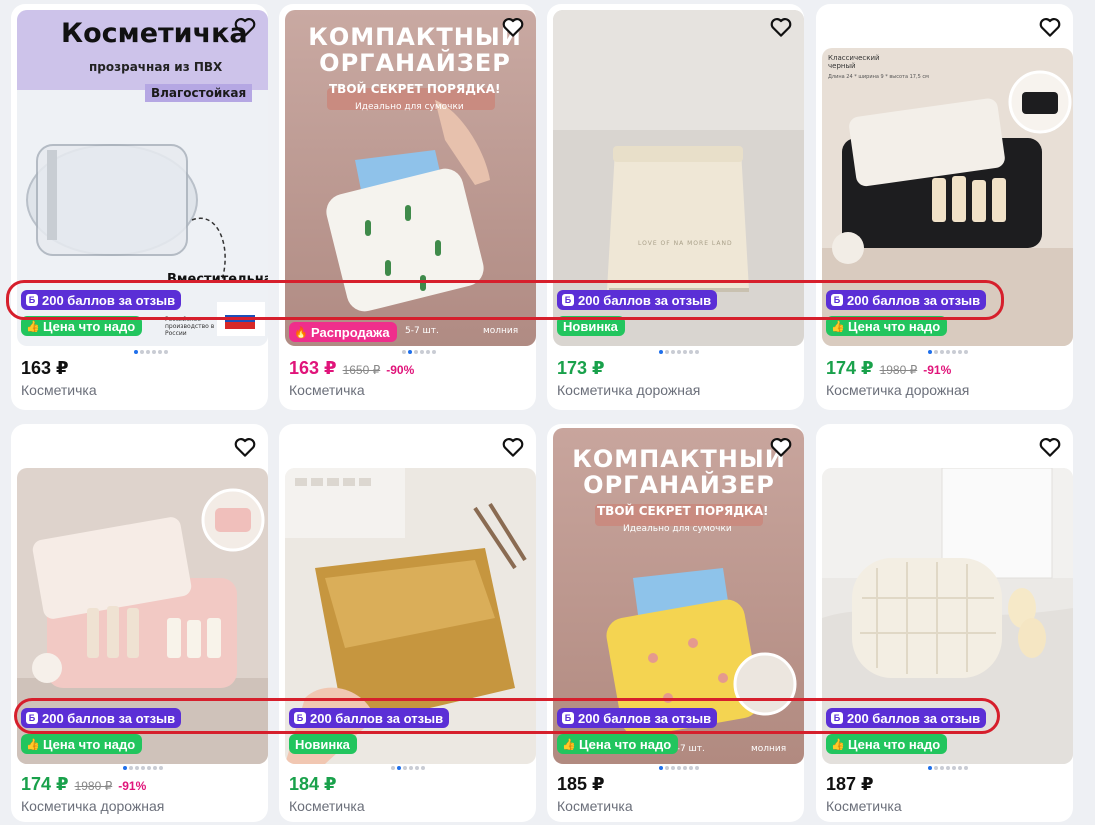 This screenshot has height=825, width=1095. What do you see at coordinates (313, 784) in the screenshot?
I see `price: 184 ₽` at bounding box center [313, 784].